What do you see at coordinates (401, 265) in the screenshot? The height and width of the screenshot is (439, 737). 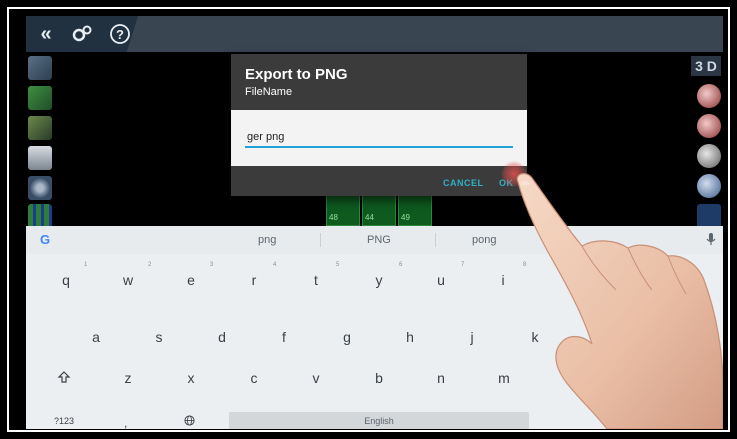 I see `key-hint: 6` at bounding box center [401, 265].